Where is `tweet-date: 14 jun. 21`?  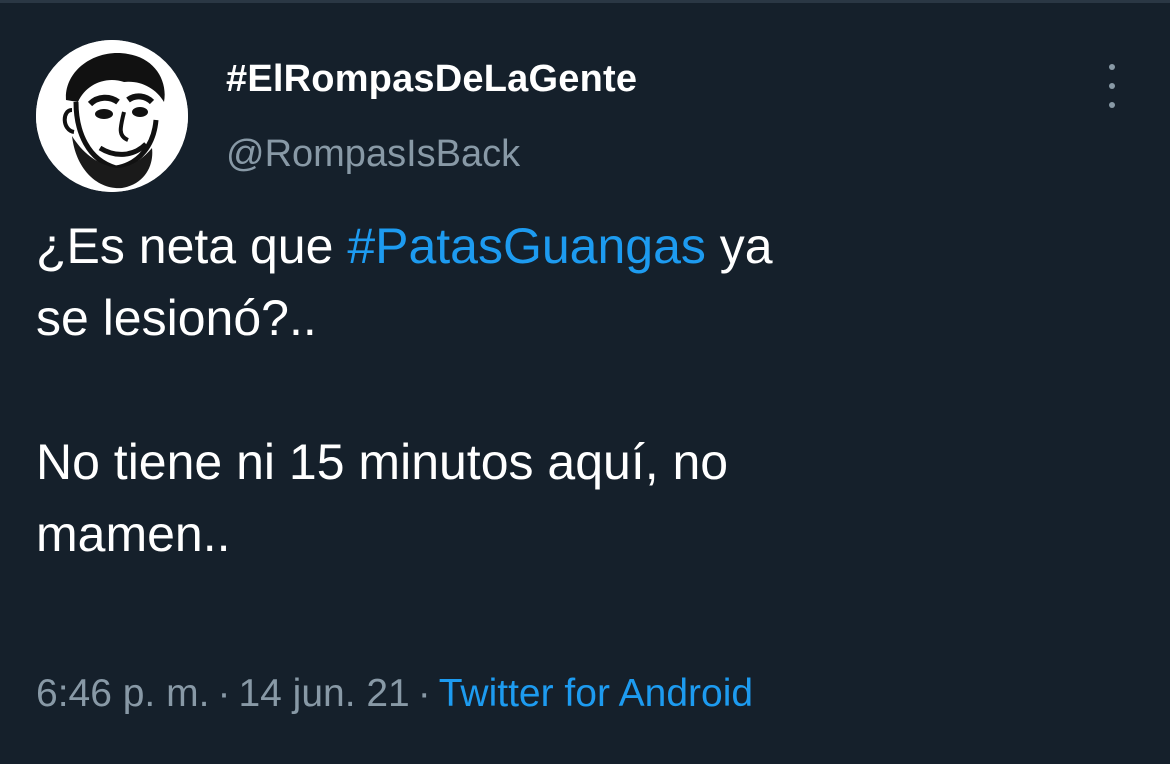 tweet-date: 14 jun. 21 is located at coordinates (323, 693).